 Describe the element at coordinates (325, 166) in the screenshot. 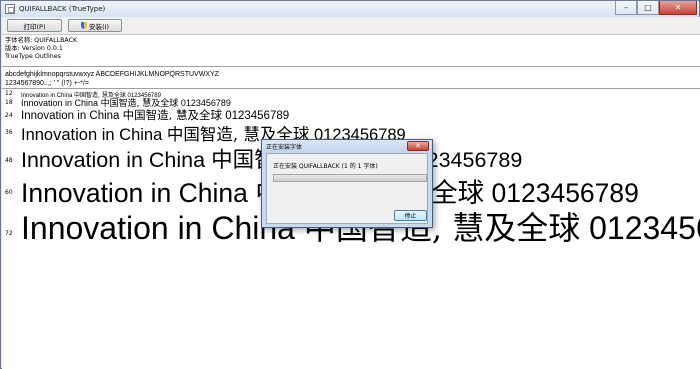

I see `install-status-message: 正在安装 QUIFALLBACK (1 的 1 字体)` at that location.